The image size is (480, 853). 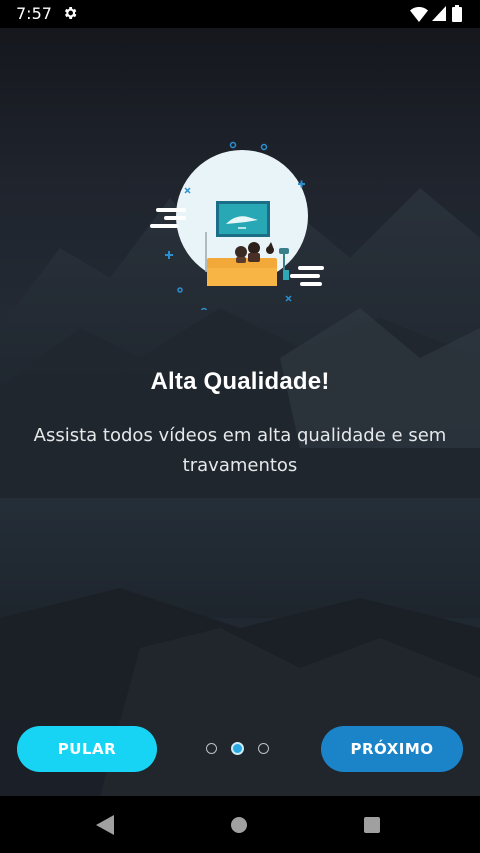 I want to click on home-icon, so click(x=239, y=825).